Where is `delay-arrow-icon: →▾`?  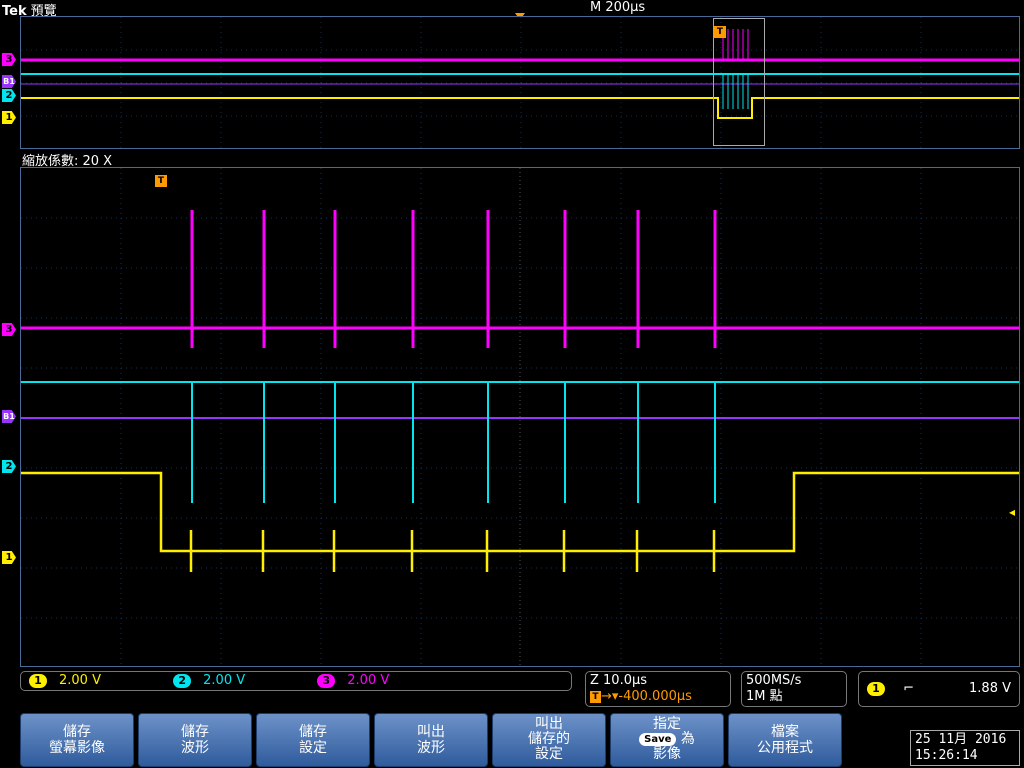
delay-arrow-icon: →▾ is located at coordinates (610, 696).